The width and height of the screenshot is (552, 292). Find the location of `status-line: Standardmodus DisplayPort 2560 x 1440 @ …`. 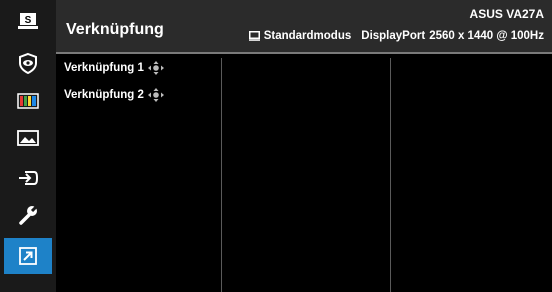

status-line: Standardmodus DisplayPort 2560 x 1440 @ … is located at coordinates (396, 36).